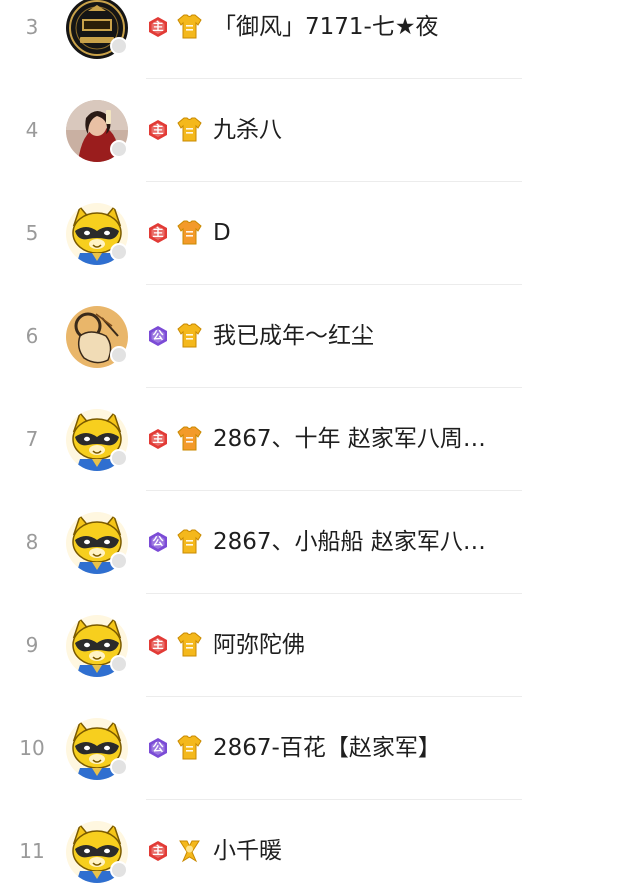 The image size is (640, 885). I want to click on member-row: 9 主 阿弥陀佛, so click(320, 645).